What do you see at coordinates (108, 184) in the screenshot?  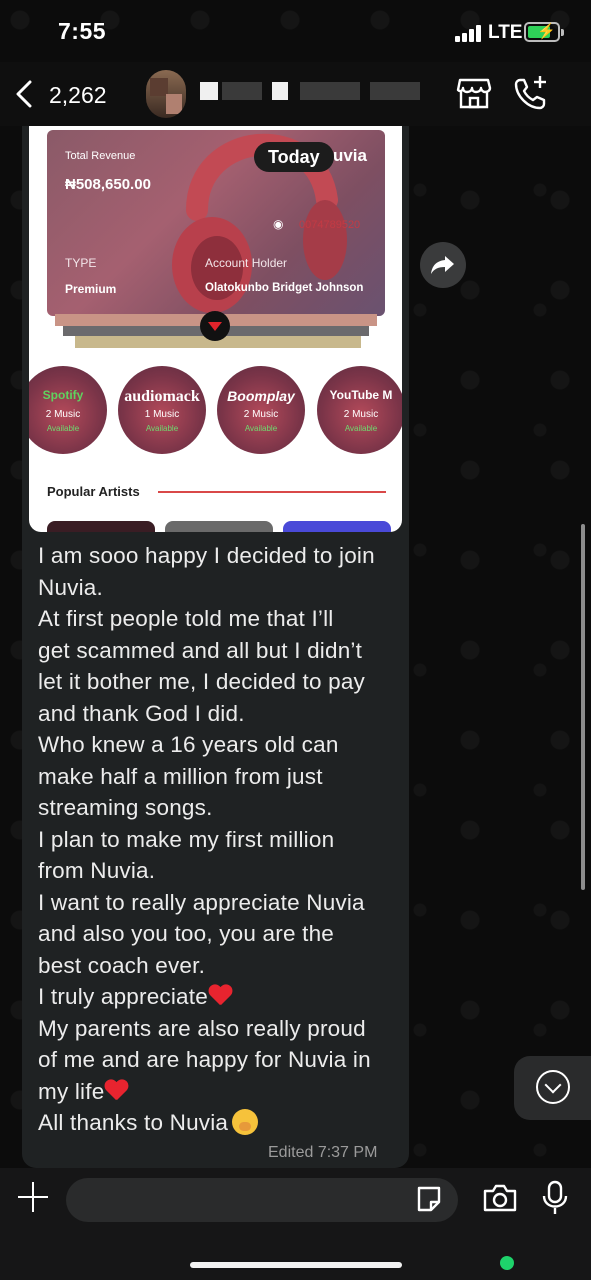 I see `total-revenue-value: ₦508,650.00` at bounding box center [108, 184].